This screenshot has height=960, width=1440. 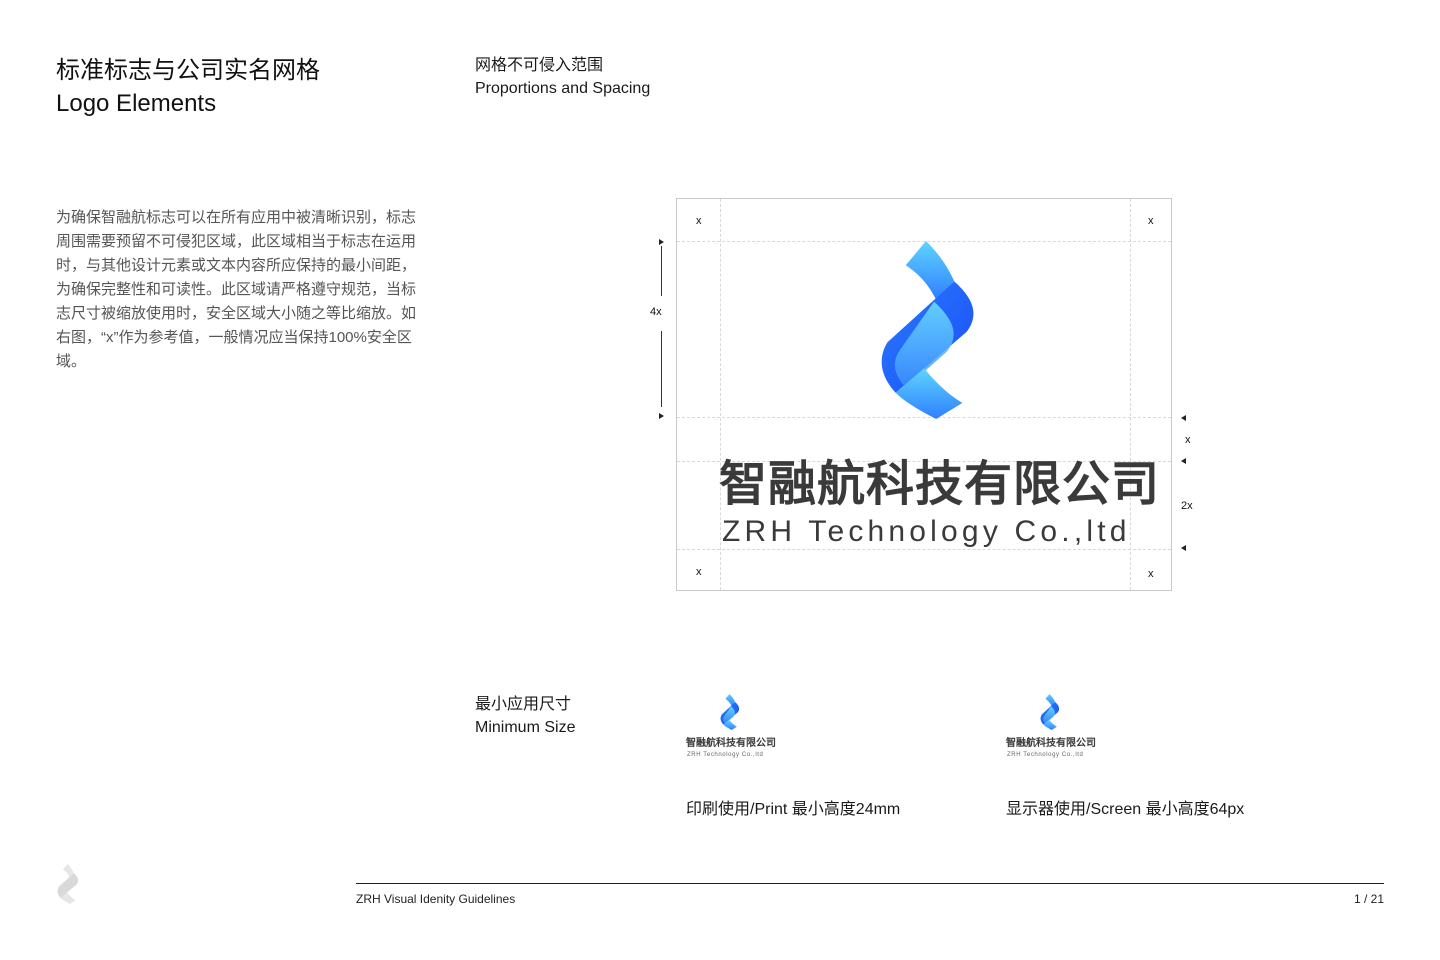 What do you see at coordinates (188, 70) in the screenshot?
I see `page-title-cn: 标准标志与公司实名网格` at bounding box center [188, 70].